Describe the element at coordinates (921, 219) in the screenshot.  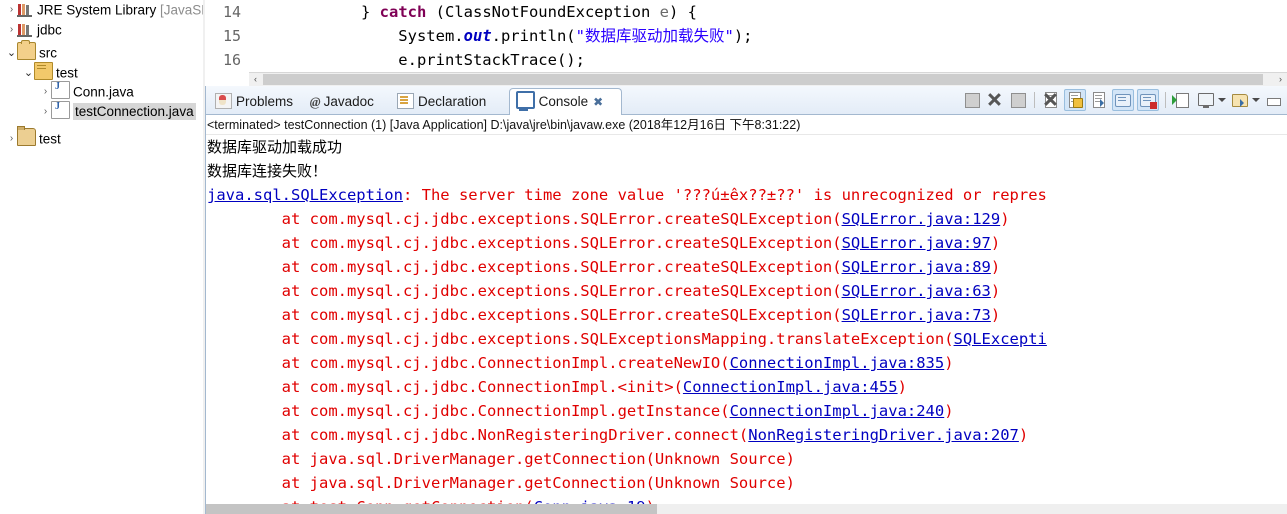
I see `stack-trace-link: SQLError.java:129` at that location.